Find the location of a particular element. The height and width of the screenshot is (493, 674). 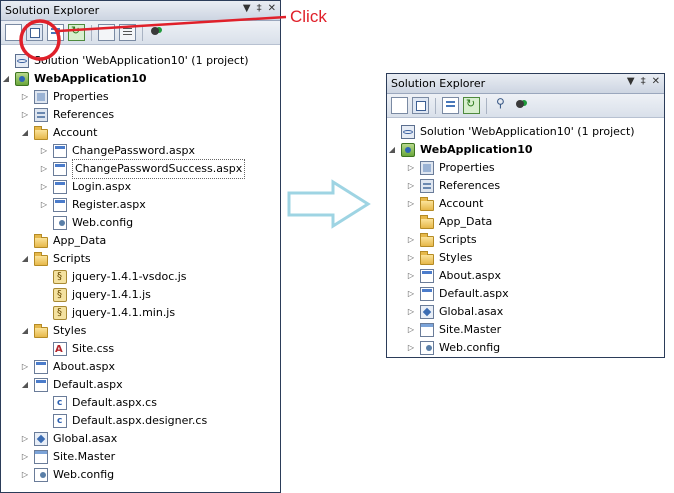

tree-item: ▷ Default.aspx is located at coordinates (457, 294).